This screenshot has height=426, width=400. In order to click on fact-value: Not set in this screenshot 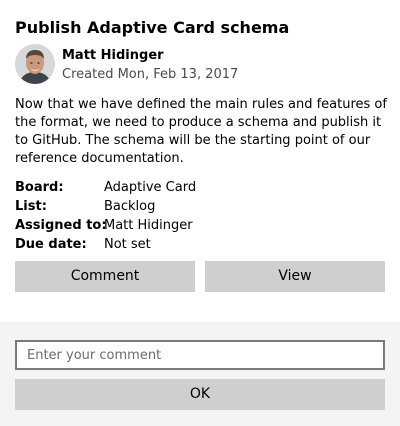, I will do `click(127, 244)`.